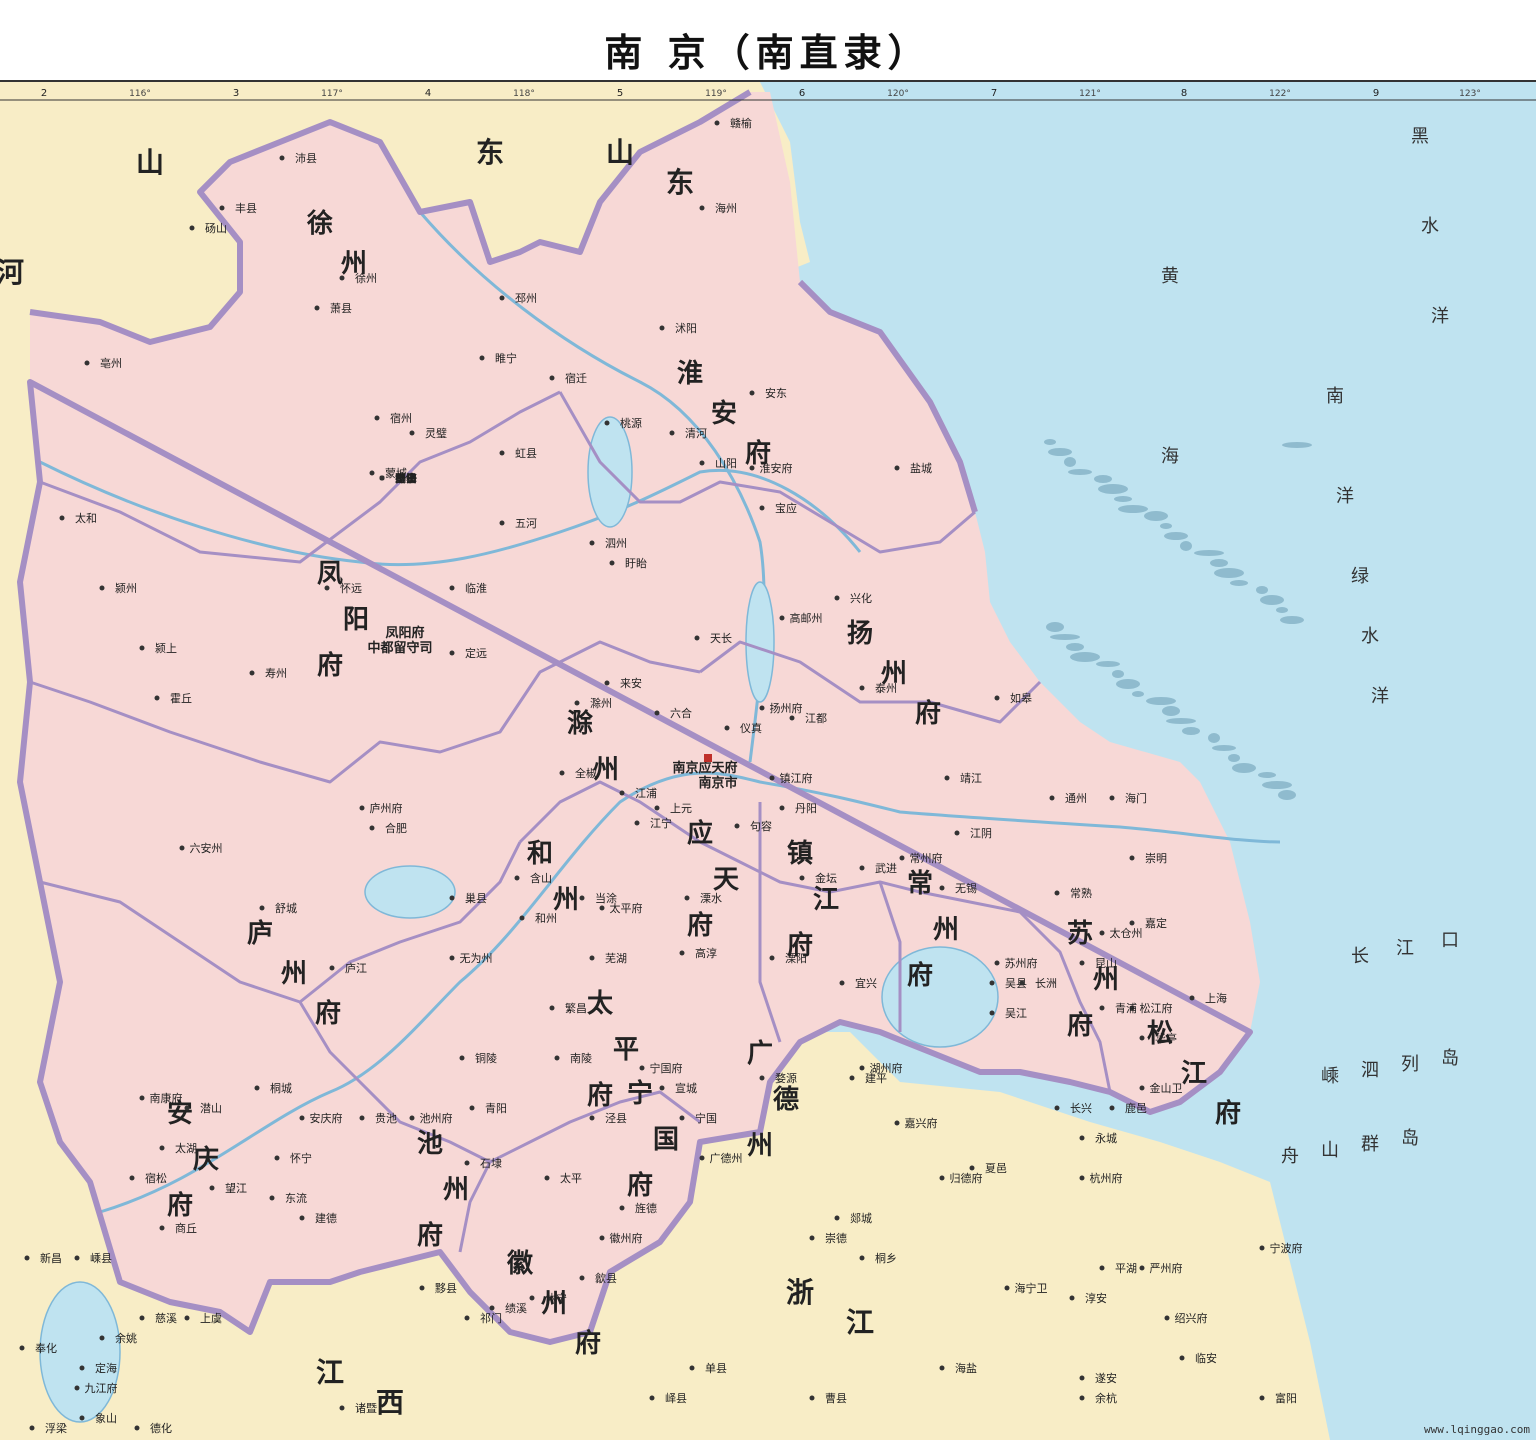 This screenshot has height=1440, width=1536. I want to click on city-label: 都昌, so click(406, 478).